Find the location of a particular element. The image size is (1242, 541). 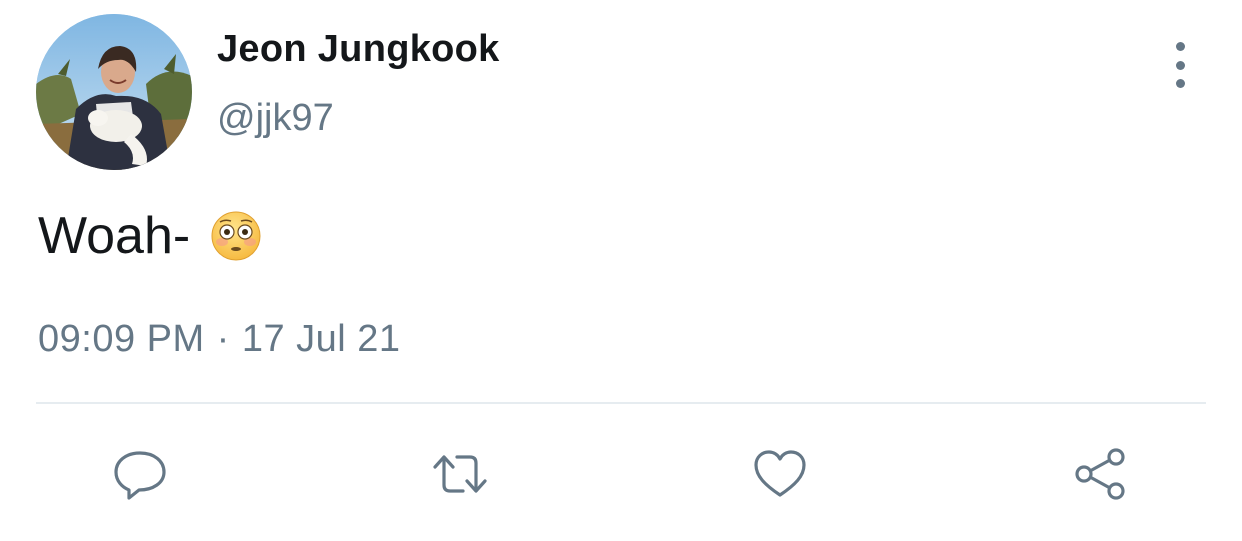

share-button is located at coordinates (1100, 474).